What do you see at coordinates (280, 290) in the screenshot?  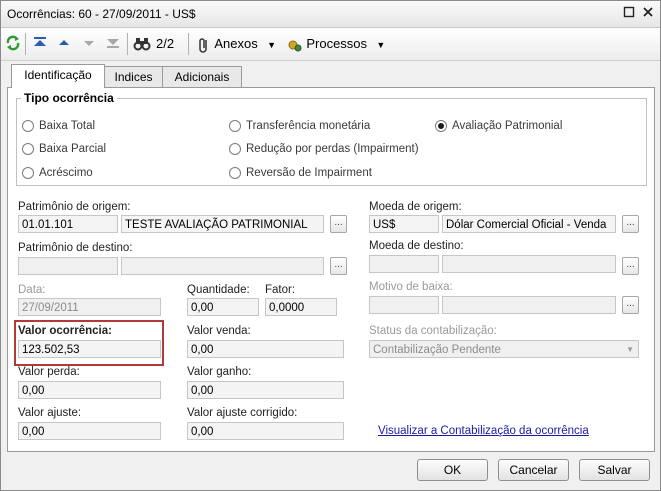 I see `fator-label: Fator:` at bounding box center [280, 290].